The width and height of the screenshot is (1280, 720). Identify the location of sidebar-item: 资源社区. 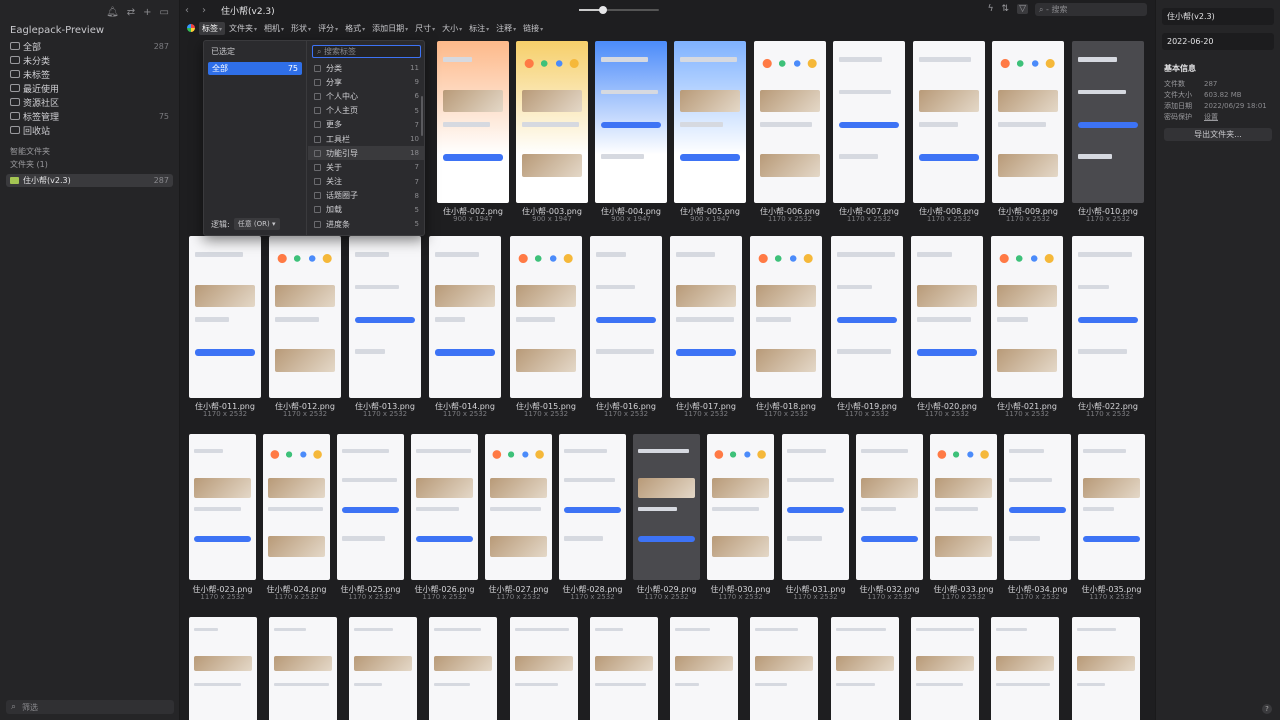
(89, 102).